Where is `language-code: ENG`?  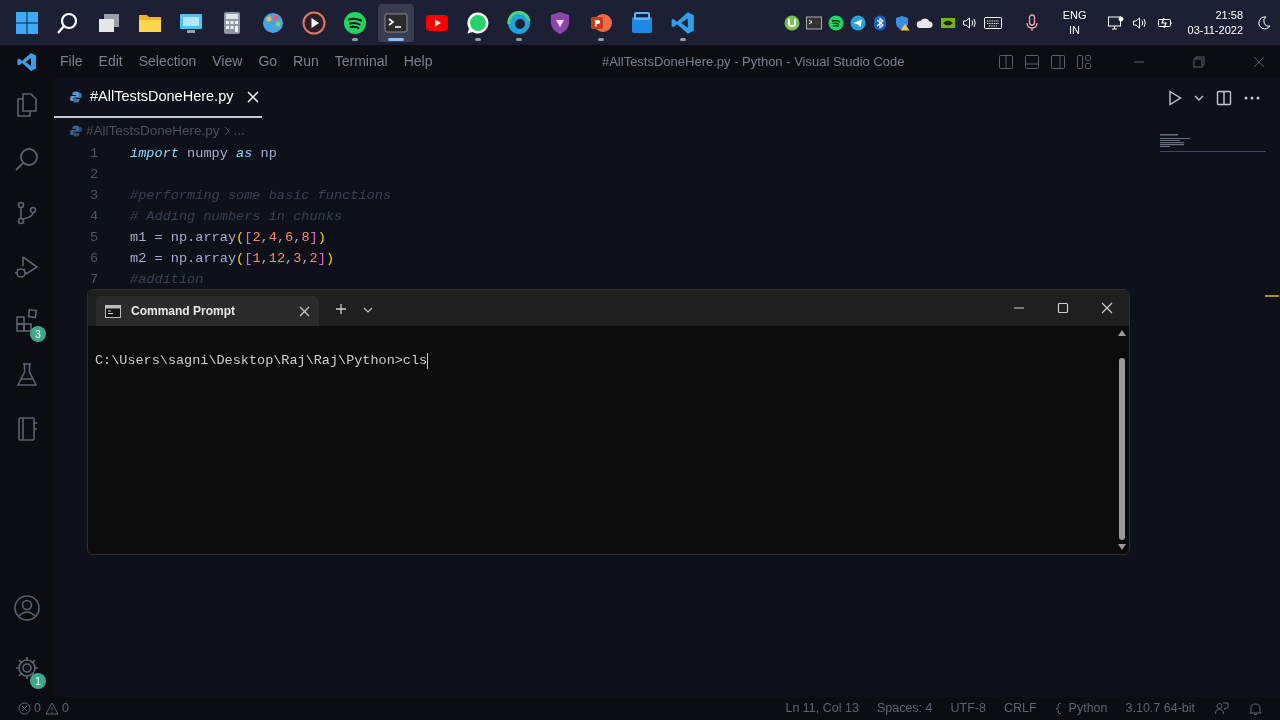
language-code: ENG is located at coordinates (1074, 15).